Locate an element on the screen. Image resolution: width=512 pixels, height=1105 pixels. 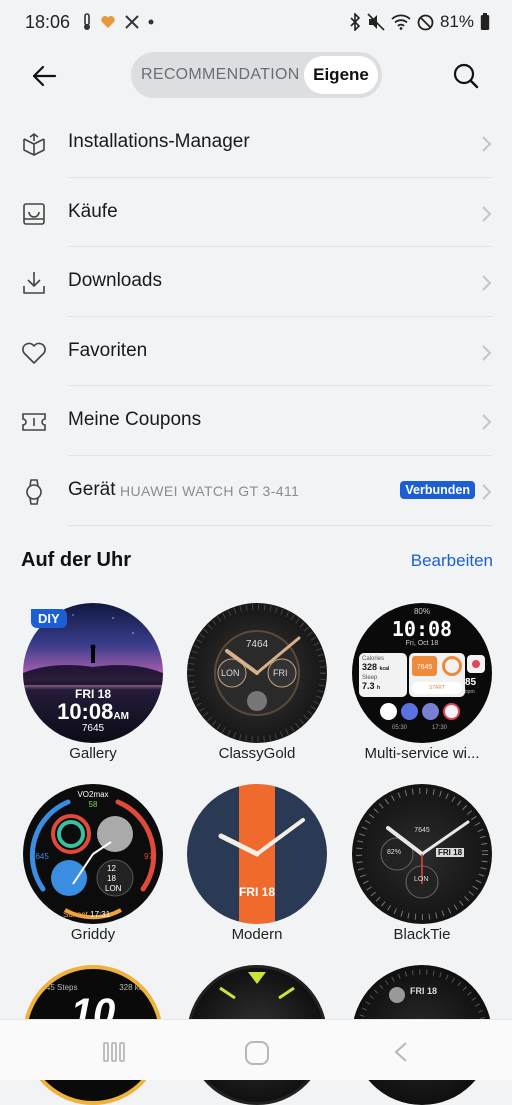
face-battery: 80% is located at coordinates (421, 611).